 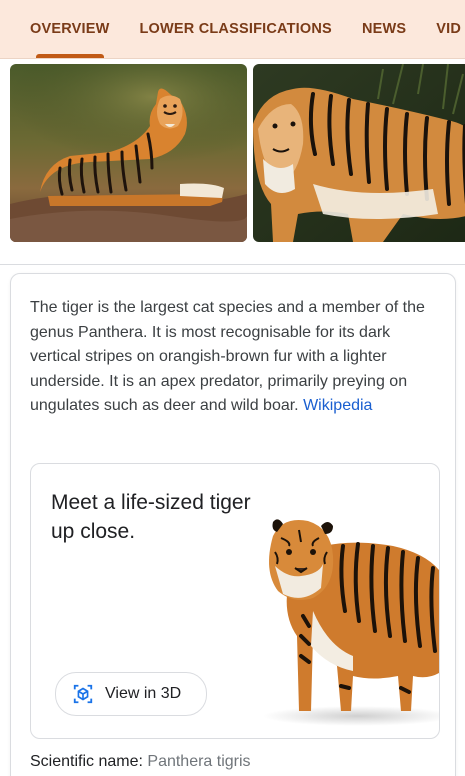 What do you see at coordinates (337, 405) in the screenshot?
I see `wikipedia-link: Wikipedia` at bounding box center [337, 405].